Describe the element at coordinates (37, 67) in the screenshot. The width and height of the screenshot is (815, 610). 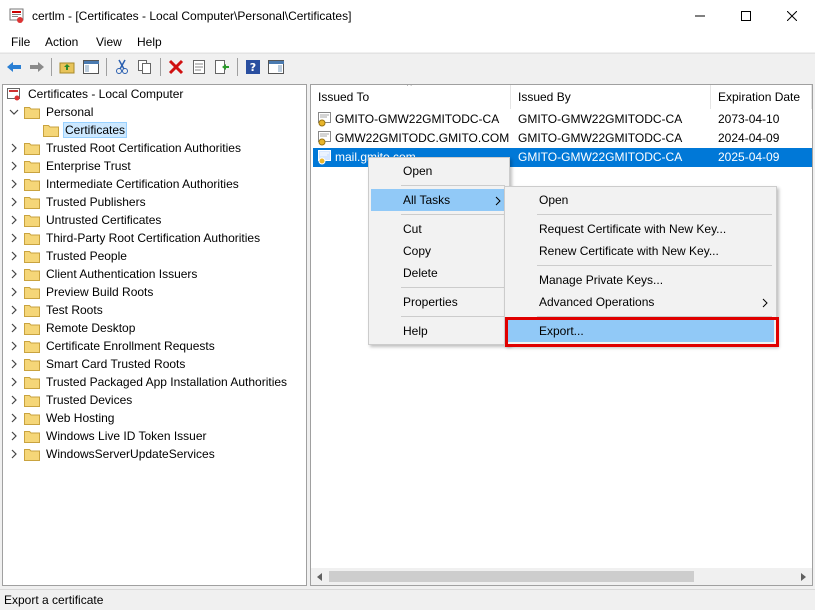
I see `forward-arrow-icon` at that location.